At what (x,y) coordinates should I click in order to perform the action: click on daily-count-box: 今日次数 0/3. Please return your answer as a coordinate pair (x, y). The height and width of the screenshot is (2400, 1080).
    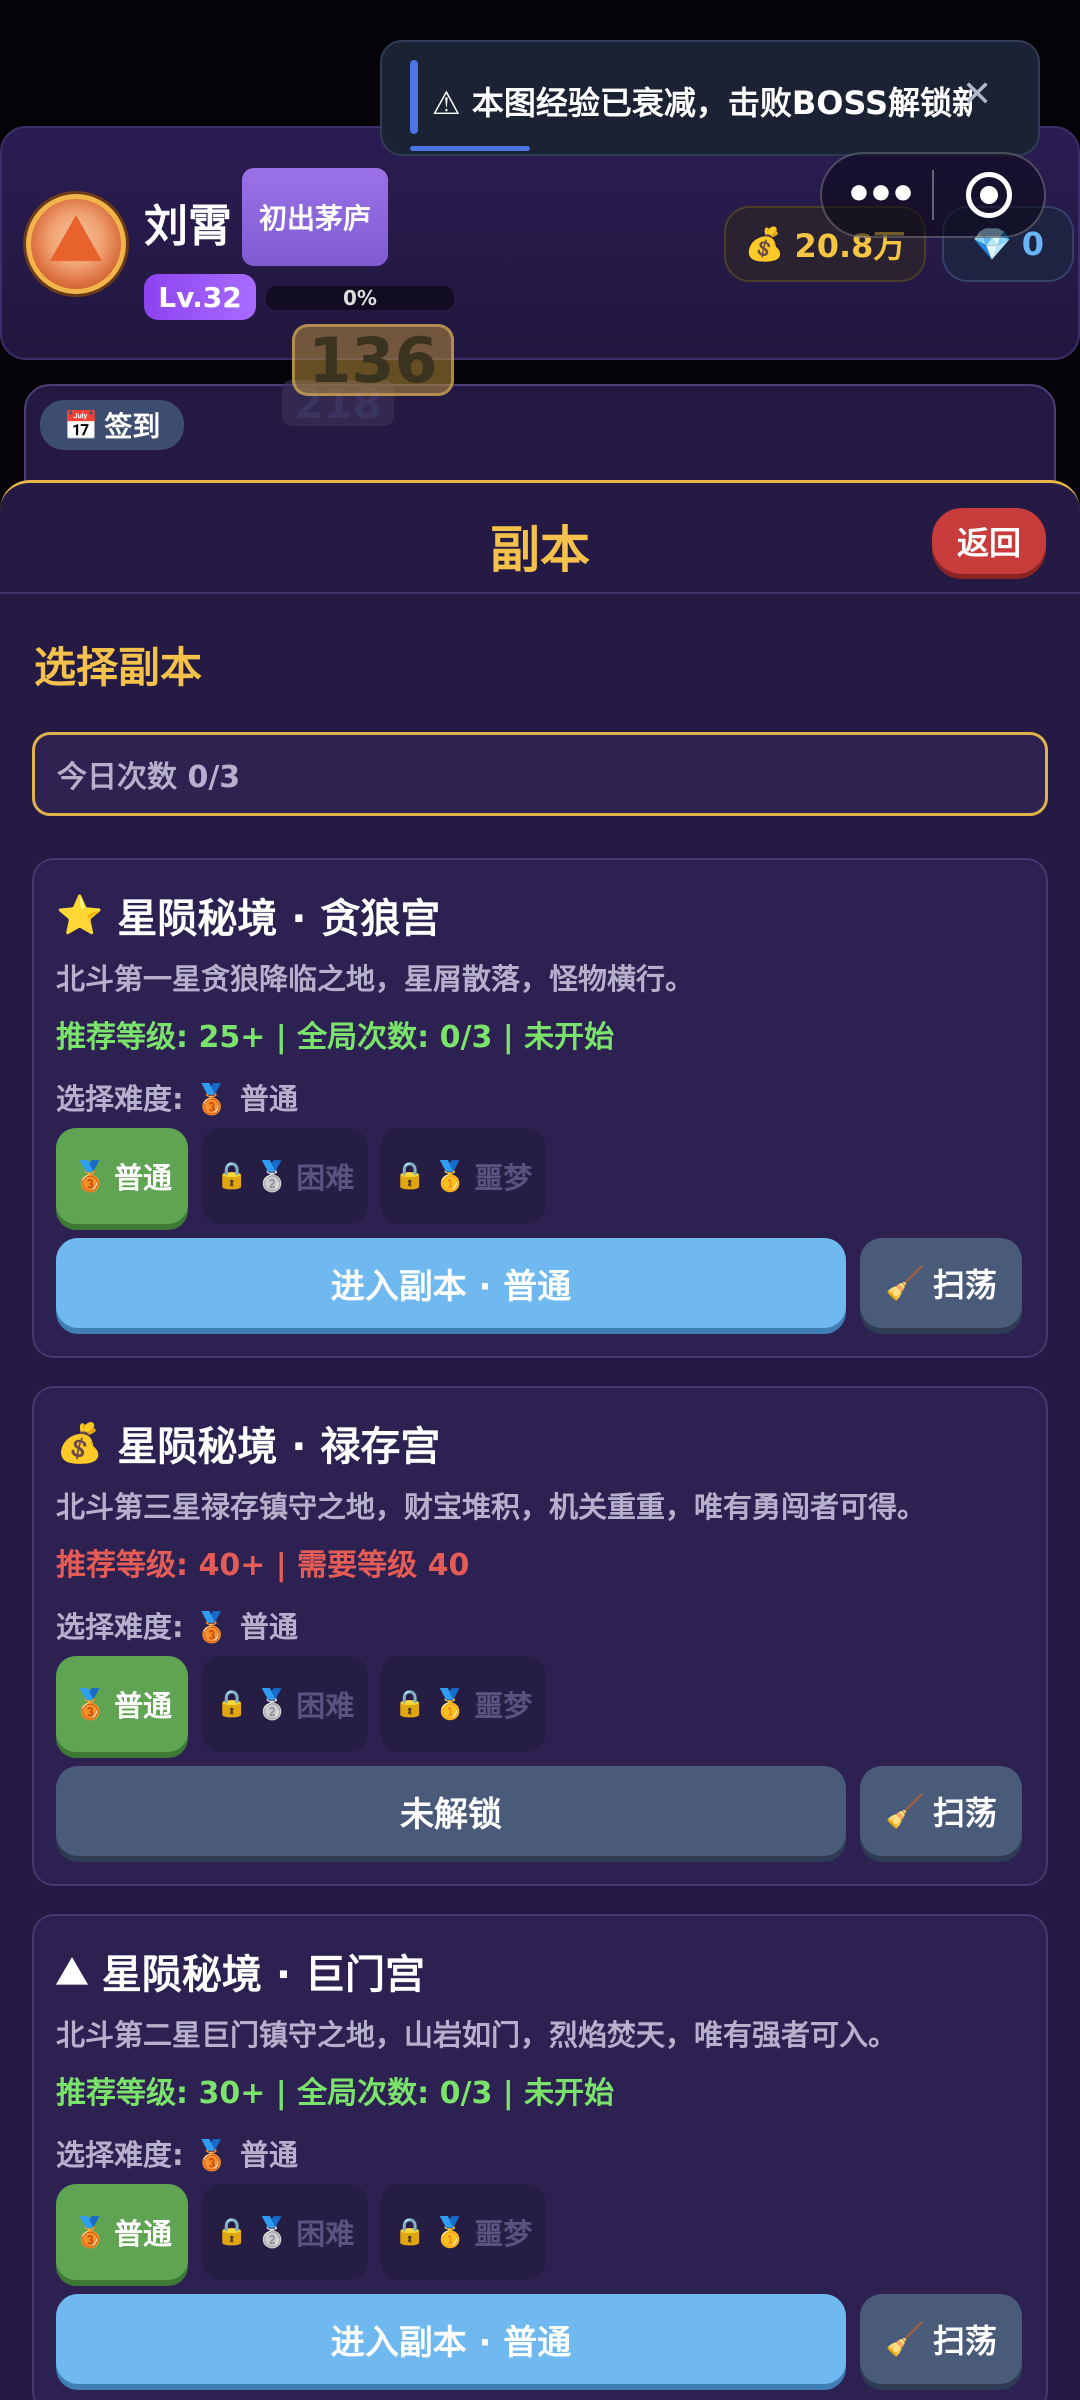
    Looking at the image, I should click on (540, 774).